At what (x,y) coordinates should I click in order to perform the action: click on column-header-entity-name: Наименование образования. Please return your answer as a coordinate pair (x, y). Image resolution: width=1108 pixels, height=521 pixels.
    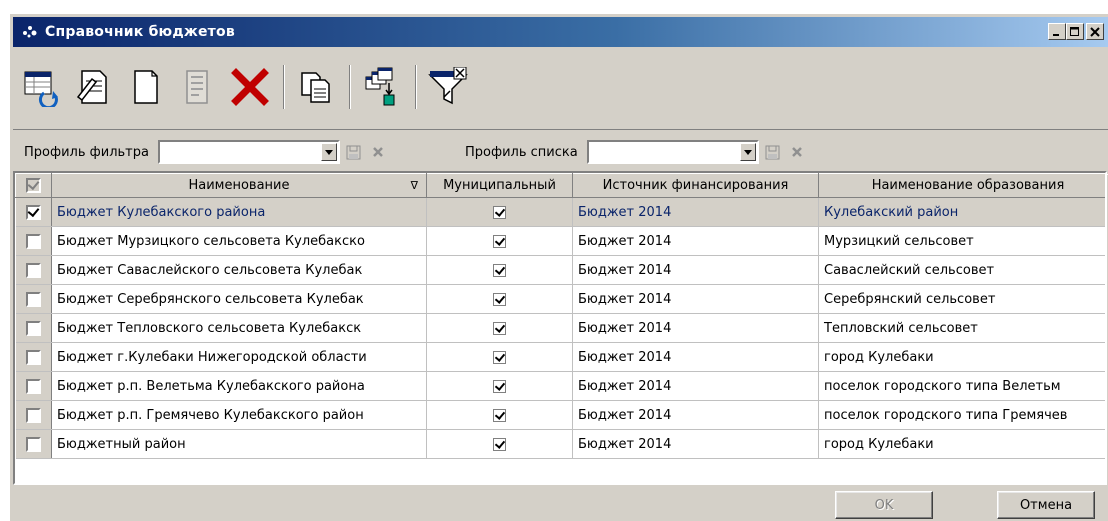
    Looking at the image, I should click on (961, 185).